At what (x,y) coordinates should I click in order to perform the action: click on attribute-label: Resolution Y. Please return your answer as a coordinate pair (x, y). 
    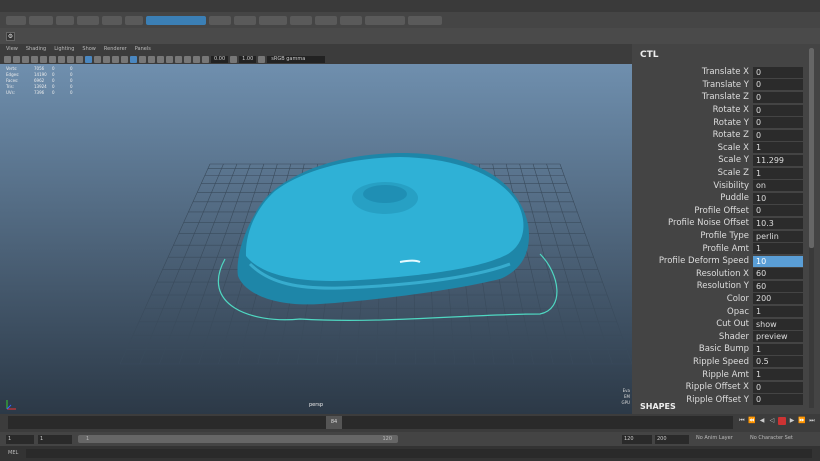
    Looking at the image, I should click on (692, 286).